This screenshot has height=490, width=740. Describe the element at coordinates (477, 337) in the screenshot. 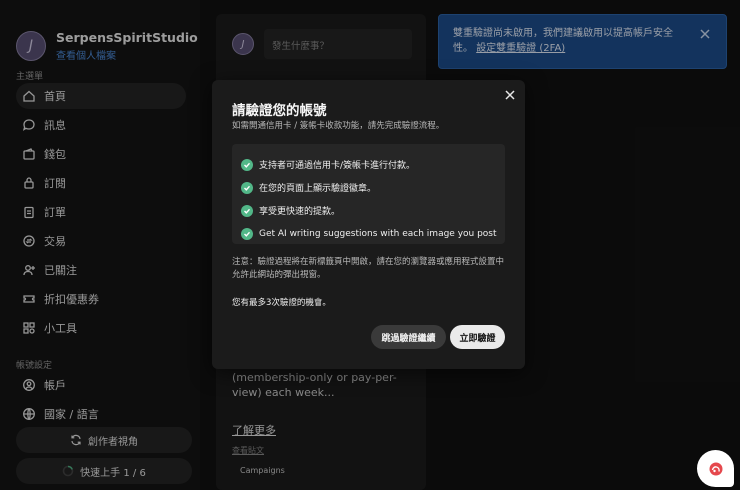

I see `verify-now-button: 立即驗證` at that location.